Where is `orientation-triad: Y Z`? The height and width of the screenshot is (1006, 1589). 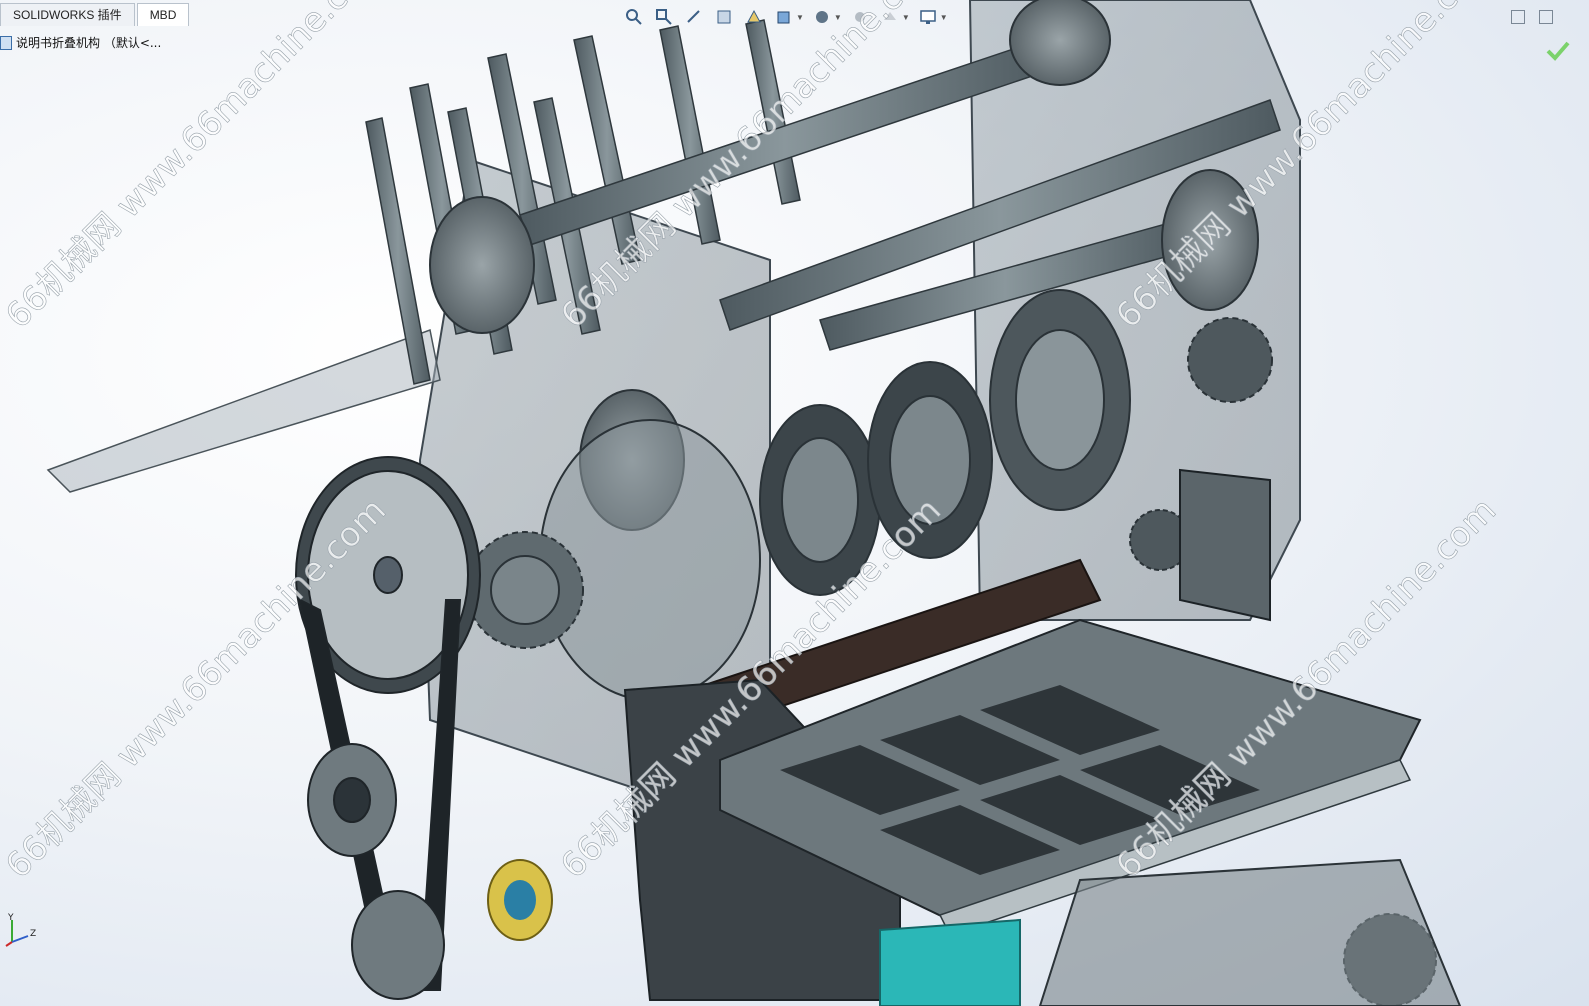 orientation-triad: Y Z is located at coordinates (20, 930).